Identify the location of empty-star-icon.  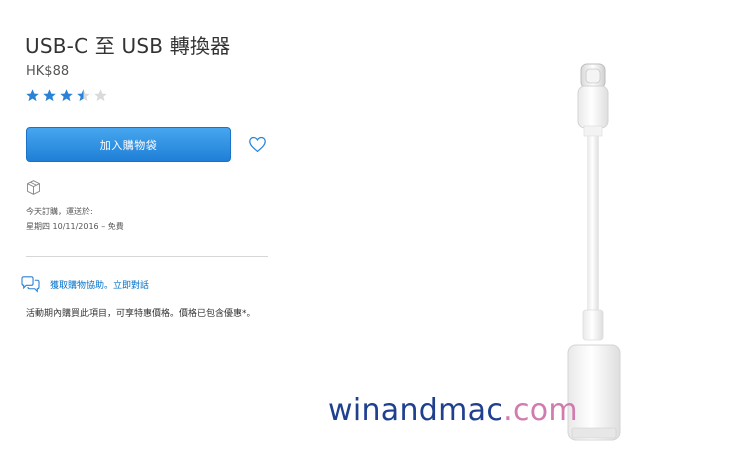
(100, 95).